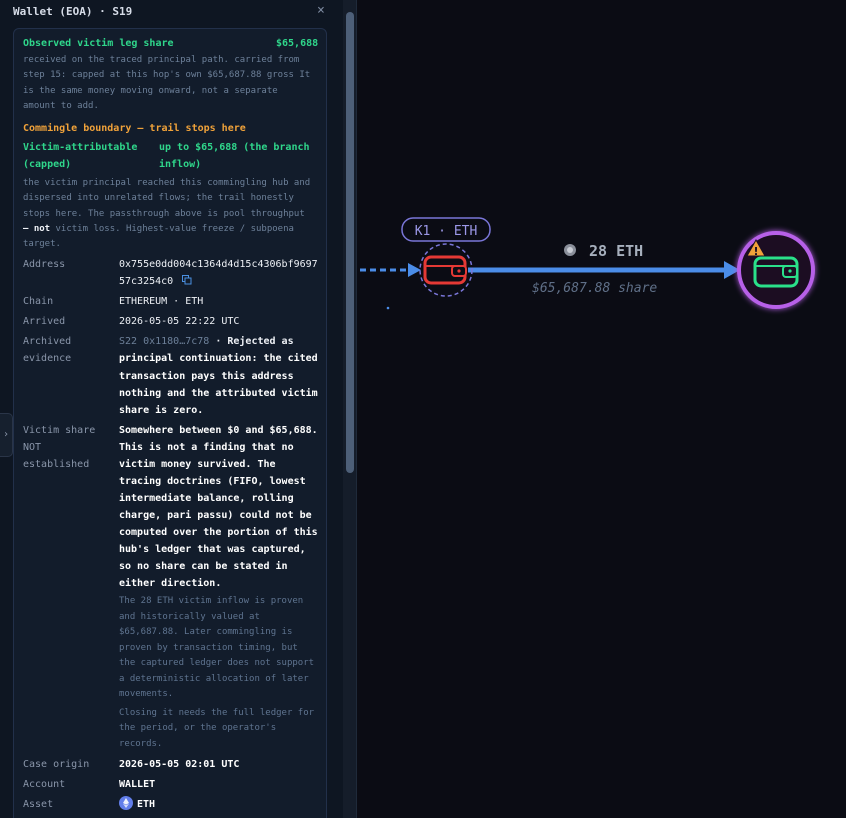 The image size is (846, 818). I want to click on token-icon, so click(570, 250).